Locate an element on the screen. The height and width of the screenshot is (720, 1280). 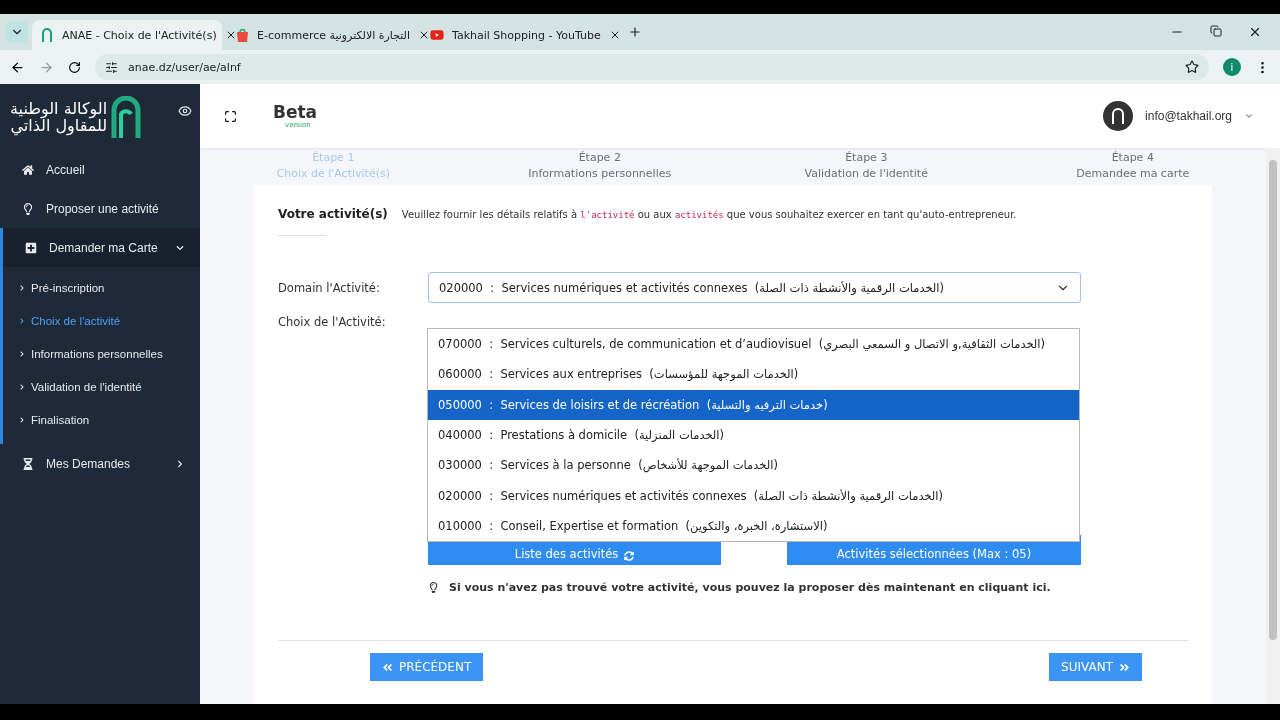
restore-icon is located at coordinates (1216, 31).